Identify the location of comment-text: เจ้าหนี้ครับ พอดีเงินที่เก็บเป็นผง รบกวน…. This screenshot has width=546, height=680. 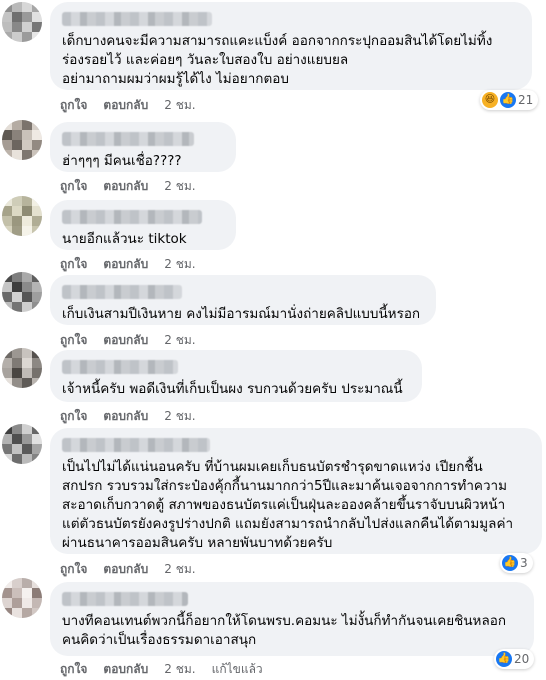
(232, 389).